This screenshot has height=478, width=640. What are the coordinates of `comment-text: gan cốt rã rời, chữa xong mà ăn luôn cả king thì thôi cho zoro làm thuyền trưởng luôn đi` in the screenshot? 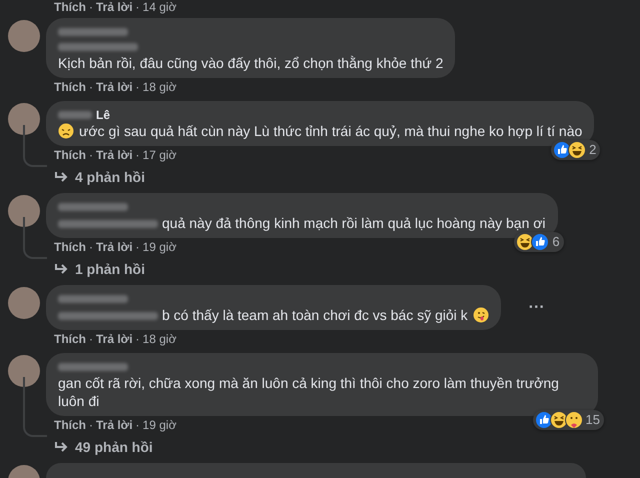 It's located at (308, 392).